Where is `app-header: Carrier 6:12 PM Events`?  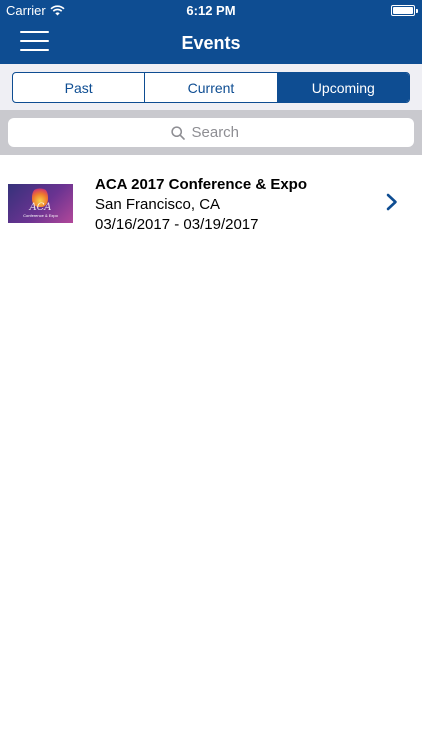
app-header: Carrier 6:12 PM Events is located at coordinates (211, 32).